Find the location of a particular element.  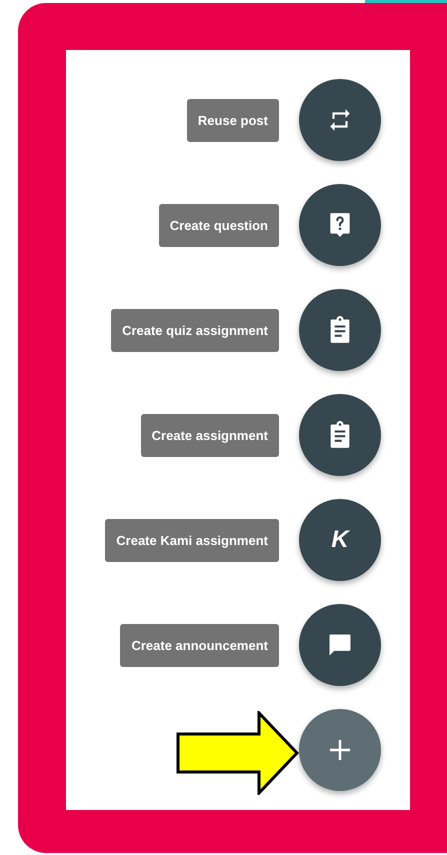

action-tooltip: Create question is located at coordinates (218, 225).